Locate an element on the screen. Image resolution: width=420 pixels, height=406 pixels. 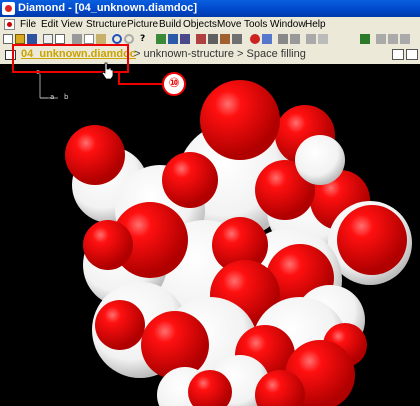
picture-icon is located at coordinates (173, 39).